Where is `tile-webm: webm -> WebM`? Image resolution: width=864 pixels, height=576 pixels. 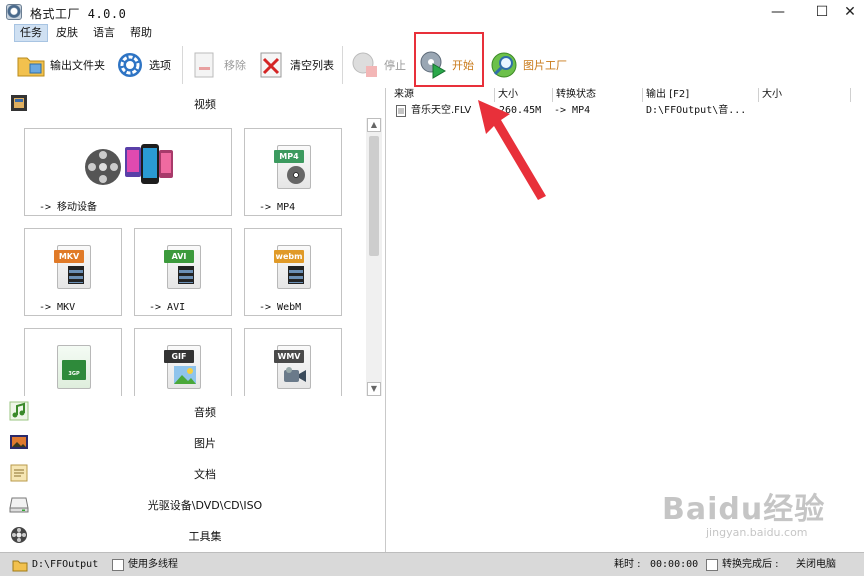
tile-webm: webm -> WebM is located at coordinates (293, 272).